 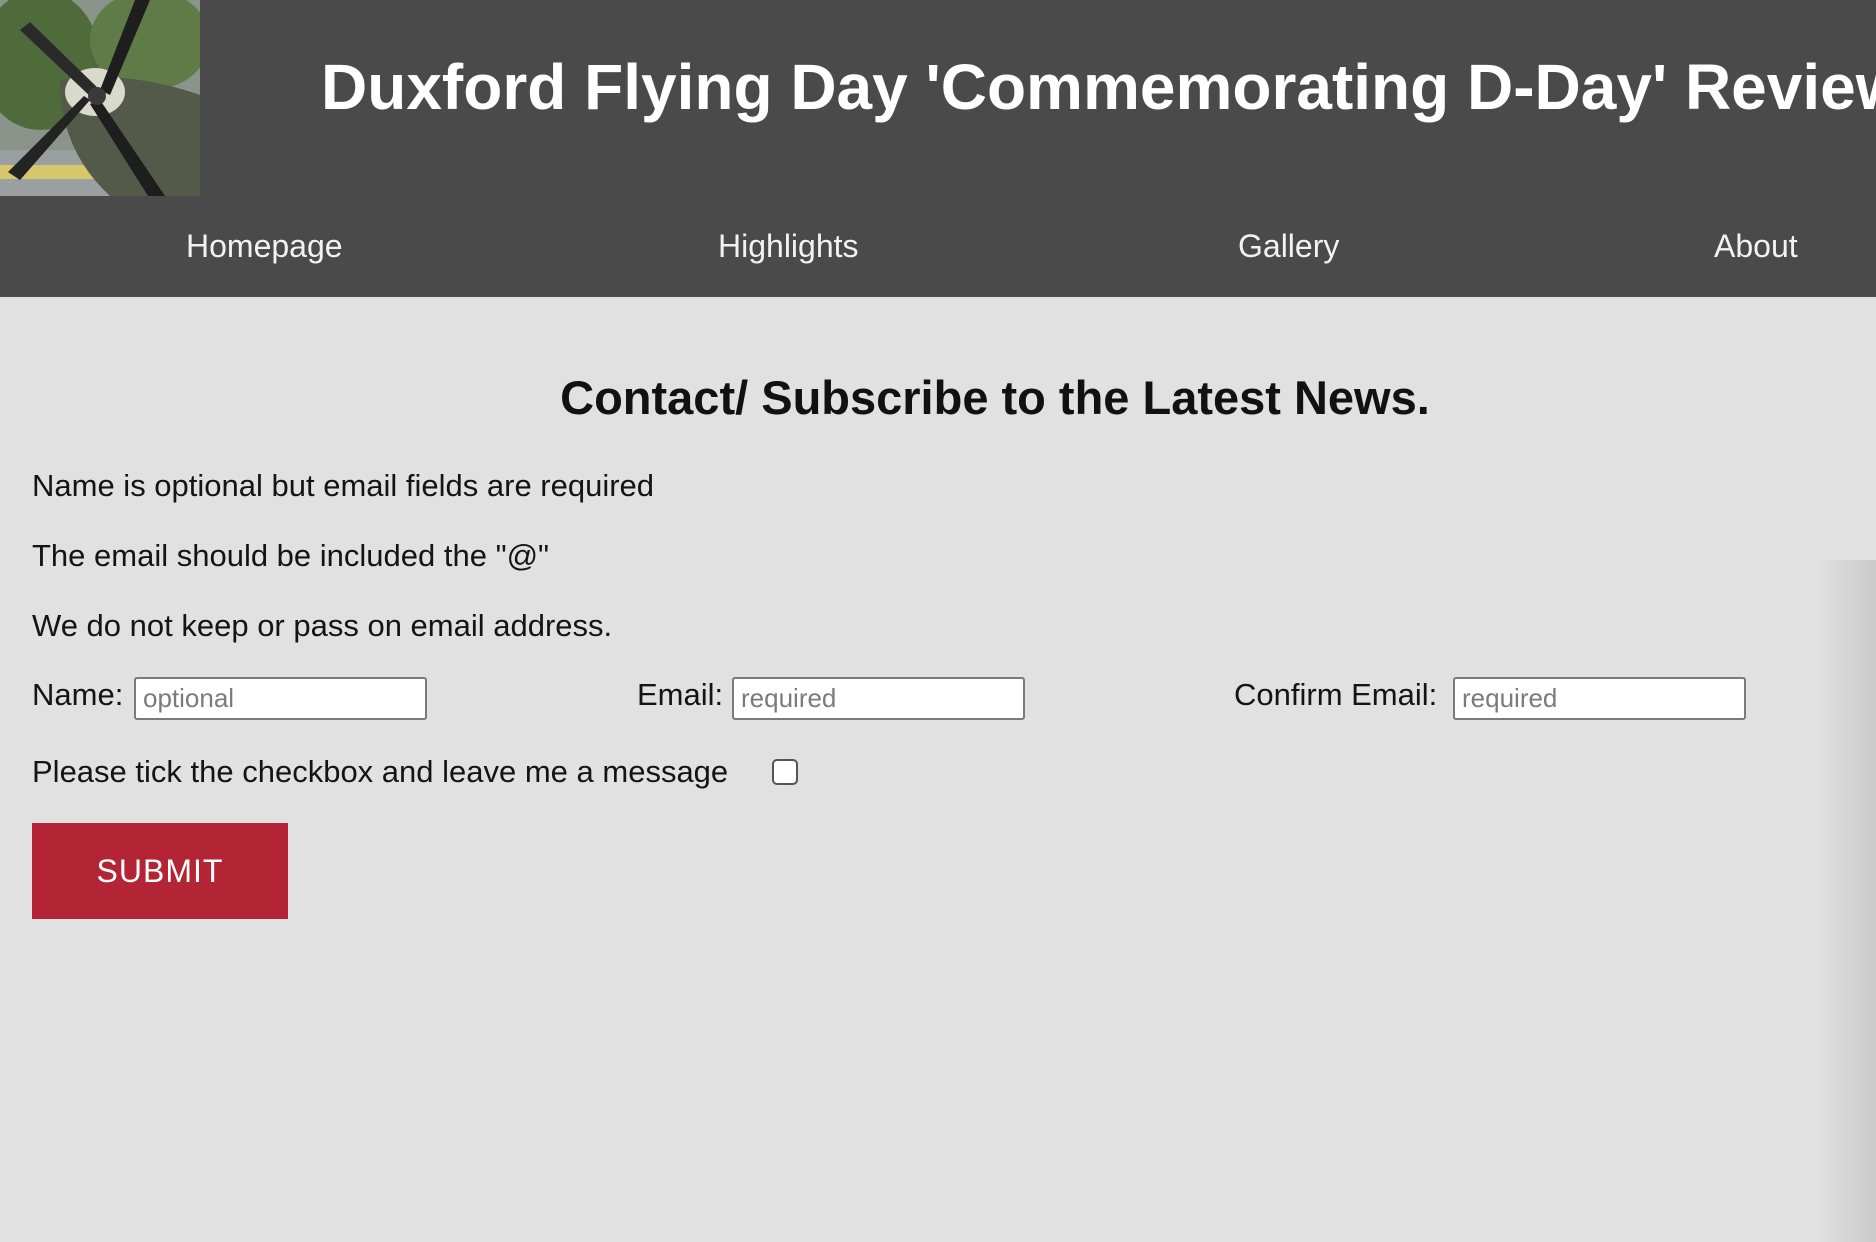 I want to click on nav-highlights: Highlights, so click(x=788, y=246).